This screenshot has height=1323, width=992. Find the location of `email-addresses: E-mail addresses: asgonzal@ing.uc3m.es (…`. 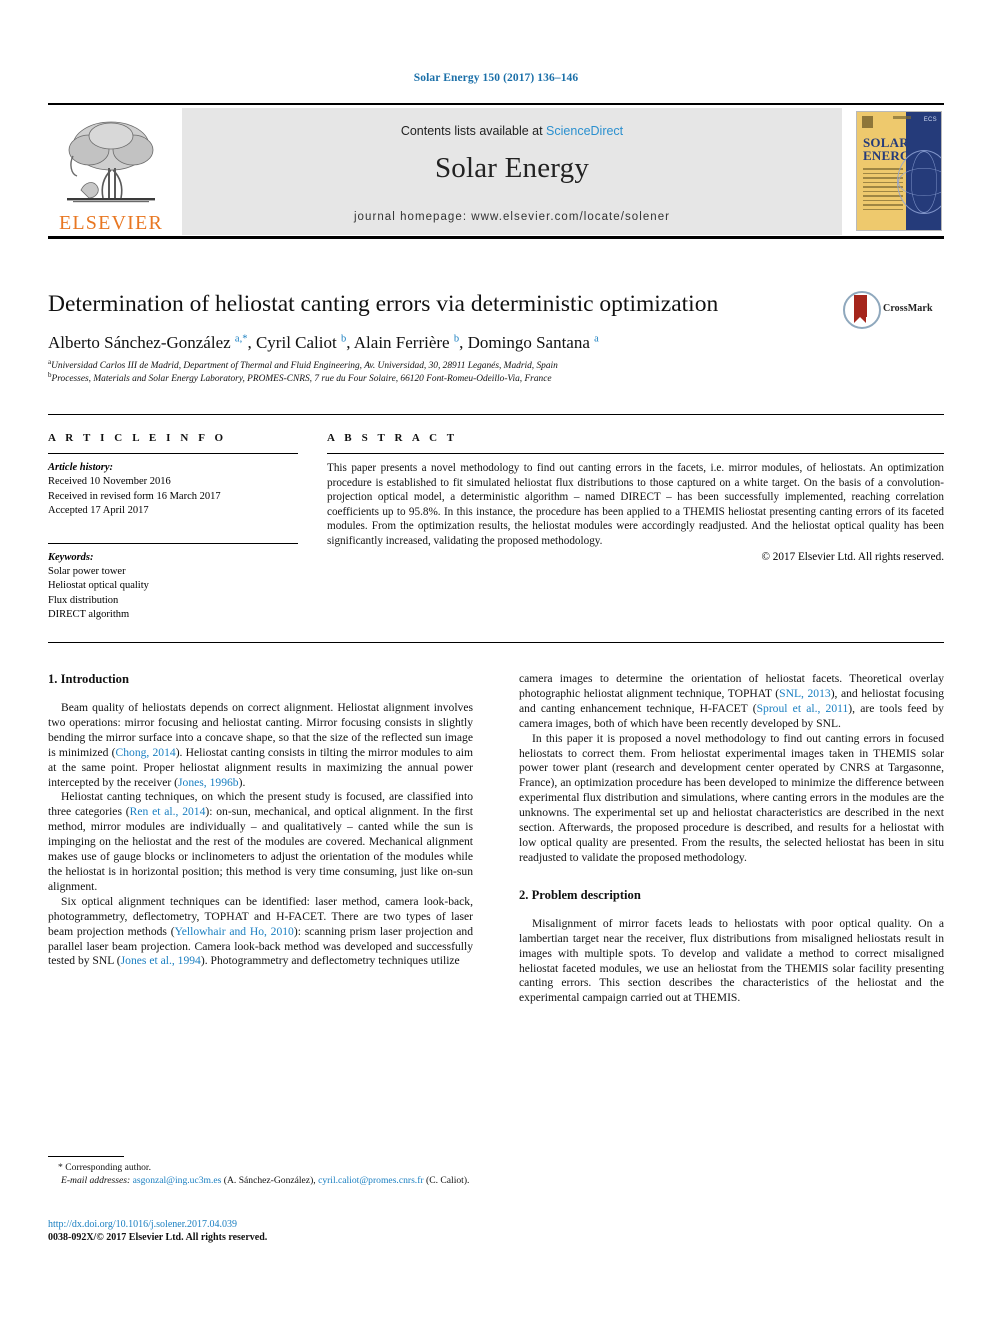

email-addresses: E-mail addresses: asgonzal@ing.uc3m.es (… is located at coordinates (265, 1181).